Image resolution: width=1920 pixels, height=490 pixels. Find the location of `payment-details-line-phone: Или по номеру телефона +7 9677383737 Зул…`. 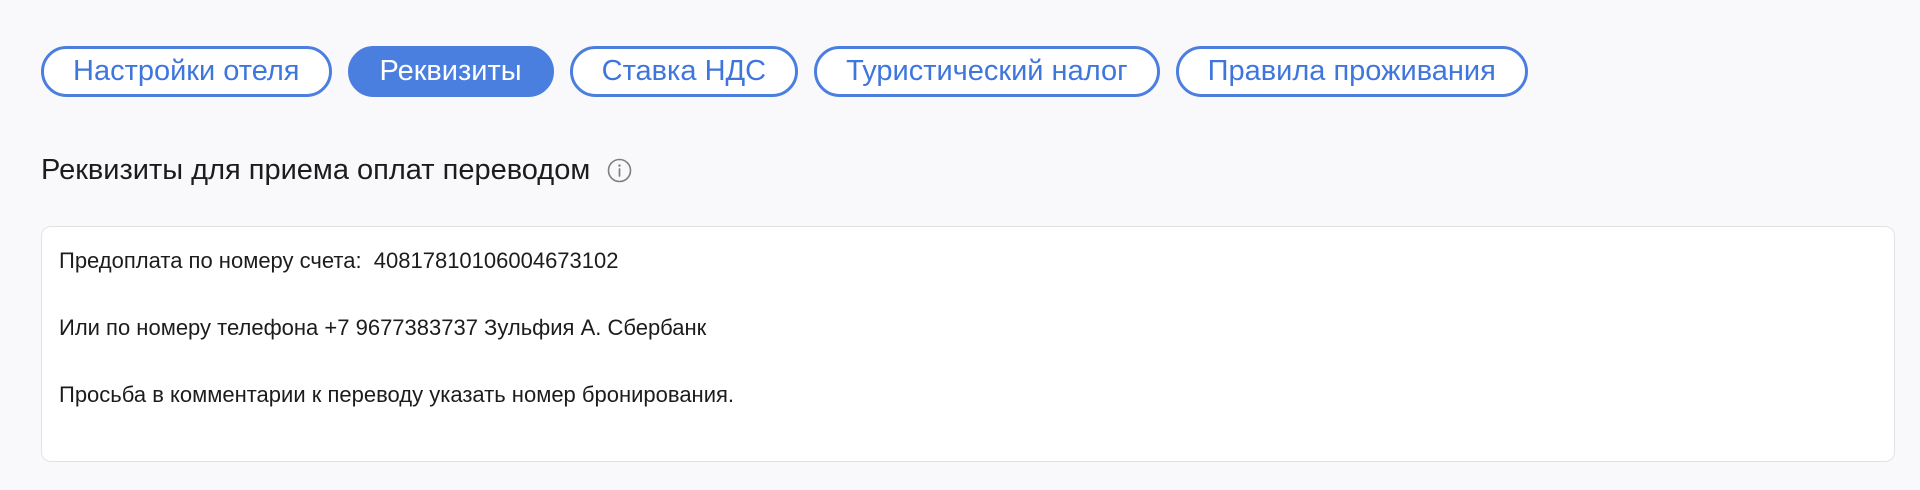

payment-details-line-phone: Или по номеру телефона +7 9677383737 Зул… is located at coordinates (383, 327).